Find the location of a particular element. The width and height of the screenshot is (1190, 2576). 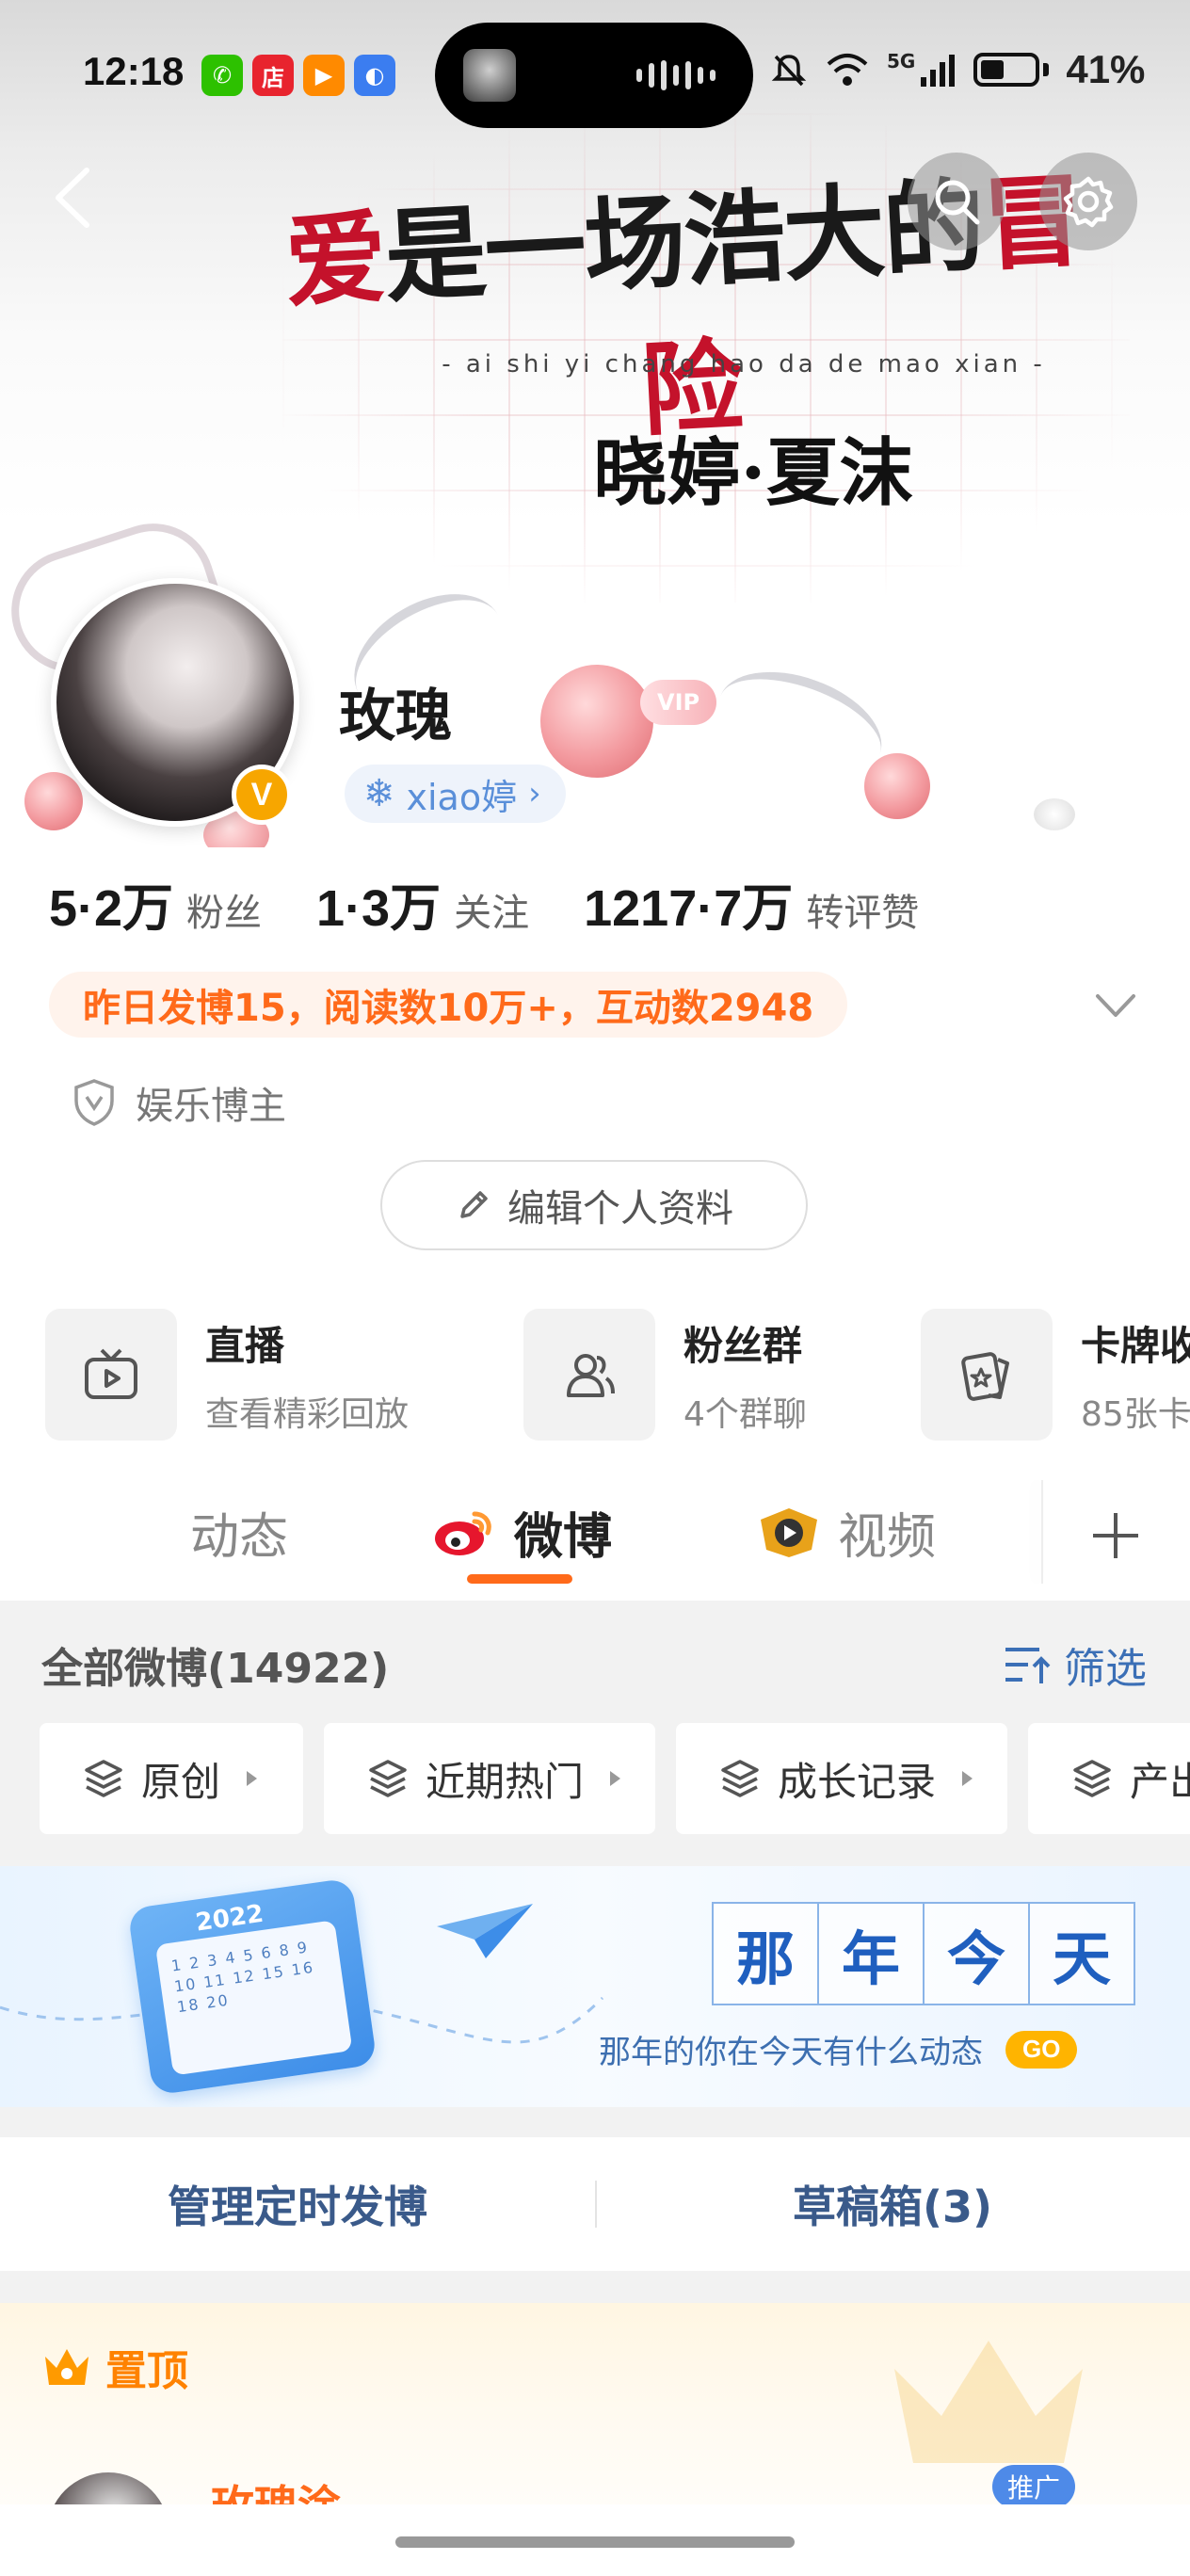

home-indicator is located at coordinates (595, 2542).